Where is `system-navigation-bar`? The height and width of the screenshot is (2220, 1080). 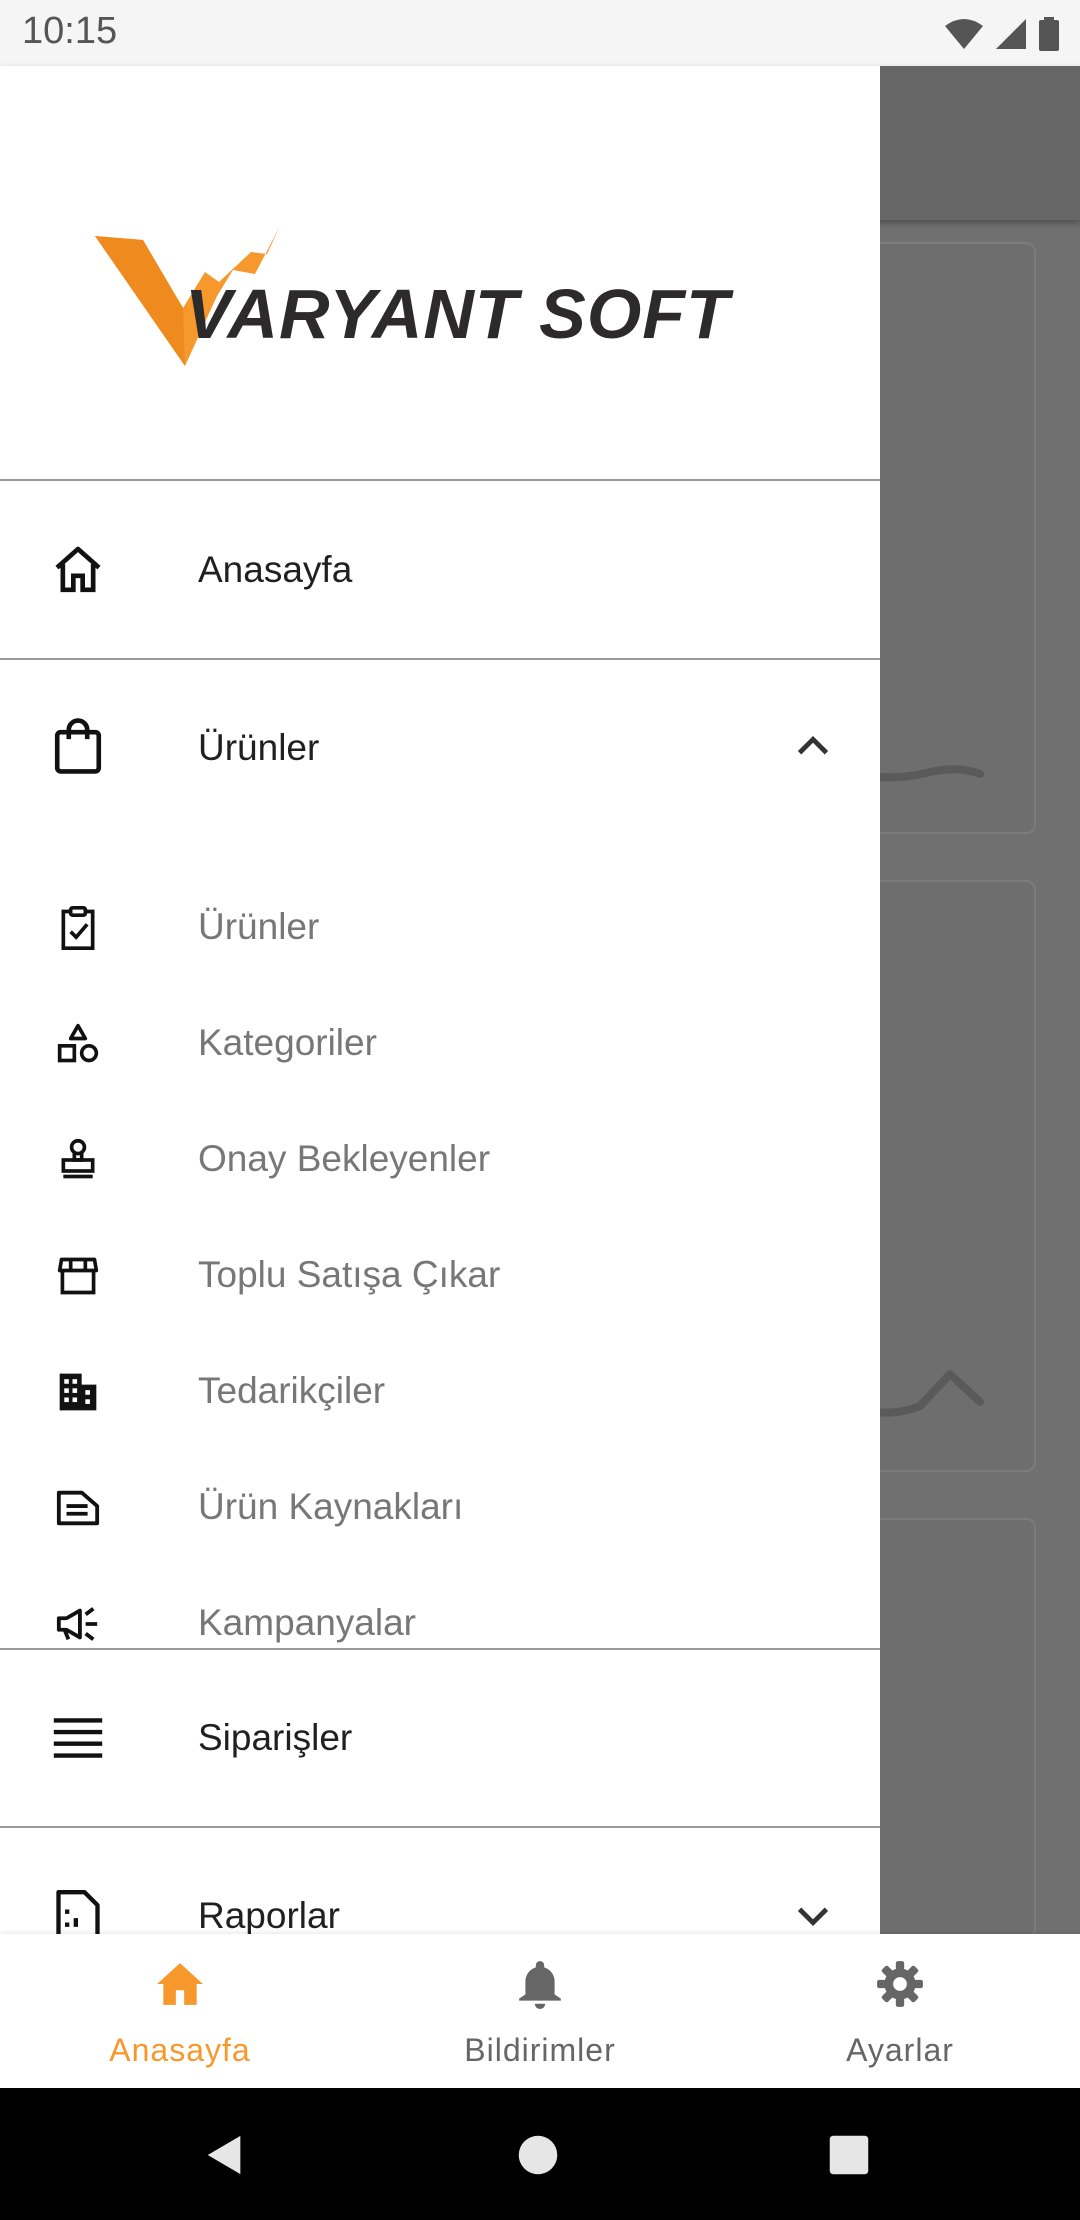 system-navigation-bar is located at coordinates (540, 2154).